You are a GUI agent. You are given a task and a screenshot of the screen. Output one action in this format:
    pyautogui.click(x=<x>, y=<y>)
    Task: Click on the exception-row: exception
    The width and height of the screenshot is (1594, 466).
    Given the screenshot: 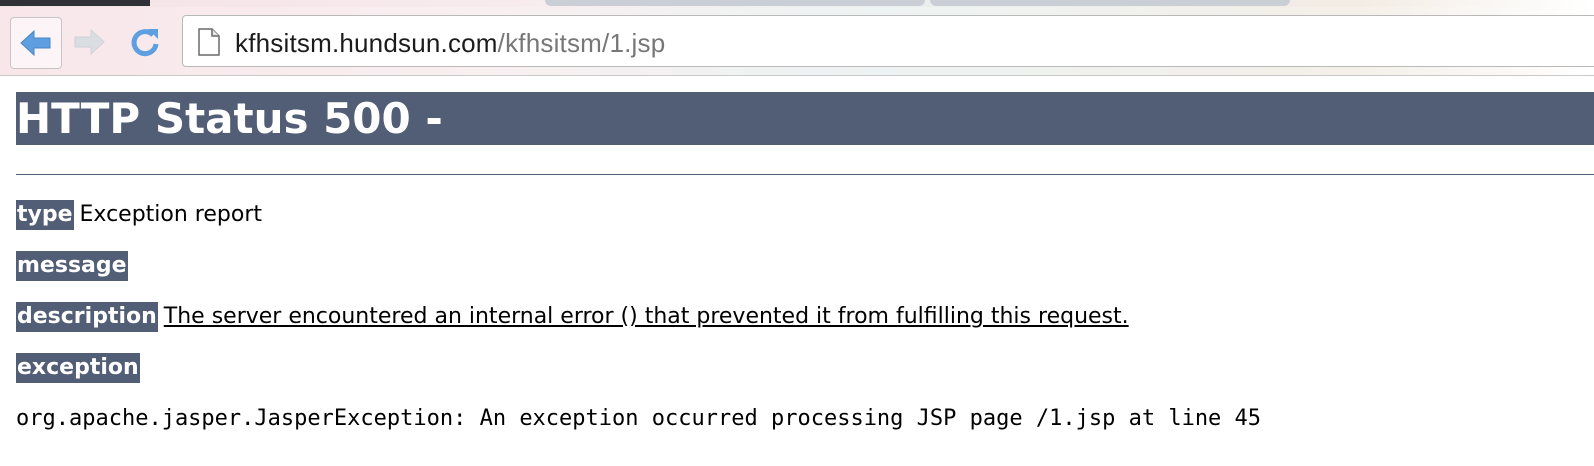 What is the action you would take?
    pyautogui.click(x=78, y=368)
    